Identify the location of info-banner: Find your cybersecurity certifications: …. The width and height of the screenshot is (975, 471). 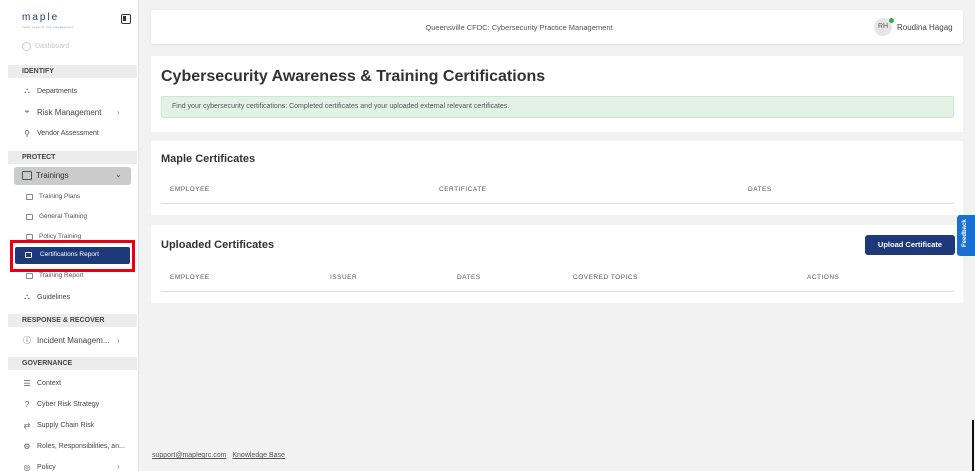
(557, 107).